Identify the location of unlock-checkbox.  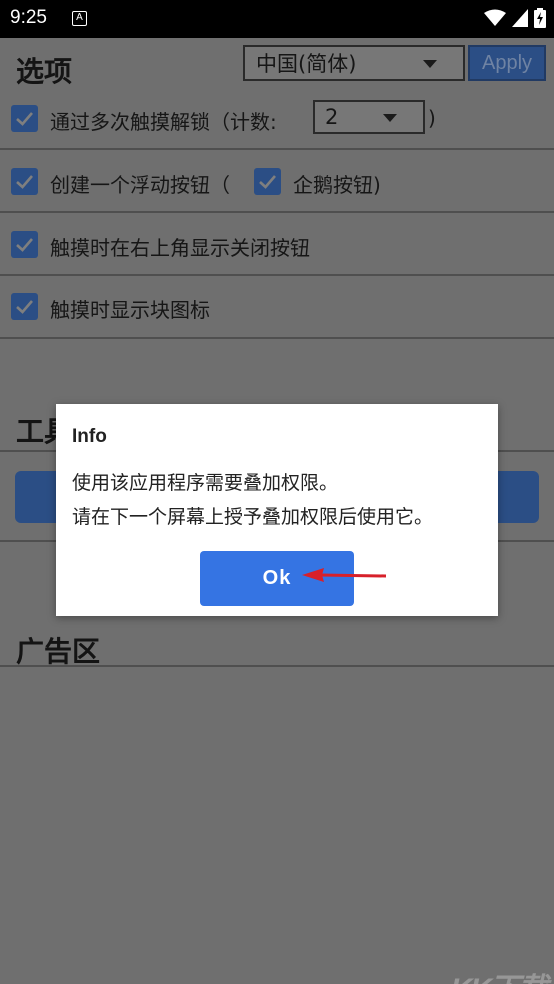
(24, 118).